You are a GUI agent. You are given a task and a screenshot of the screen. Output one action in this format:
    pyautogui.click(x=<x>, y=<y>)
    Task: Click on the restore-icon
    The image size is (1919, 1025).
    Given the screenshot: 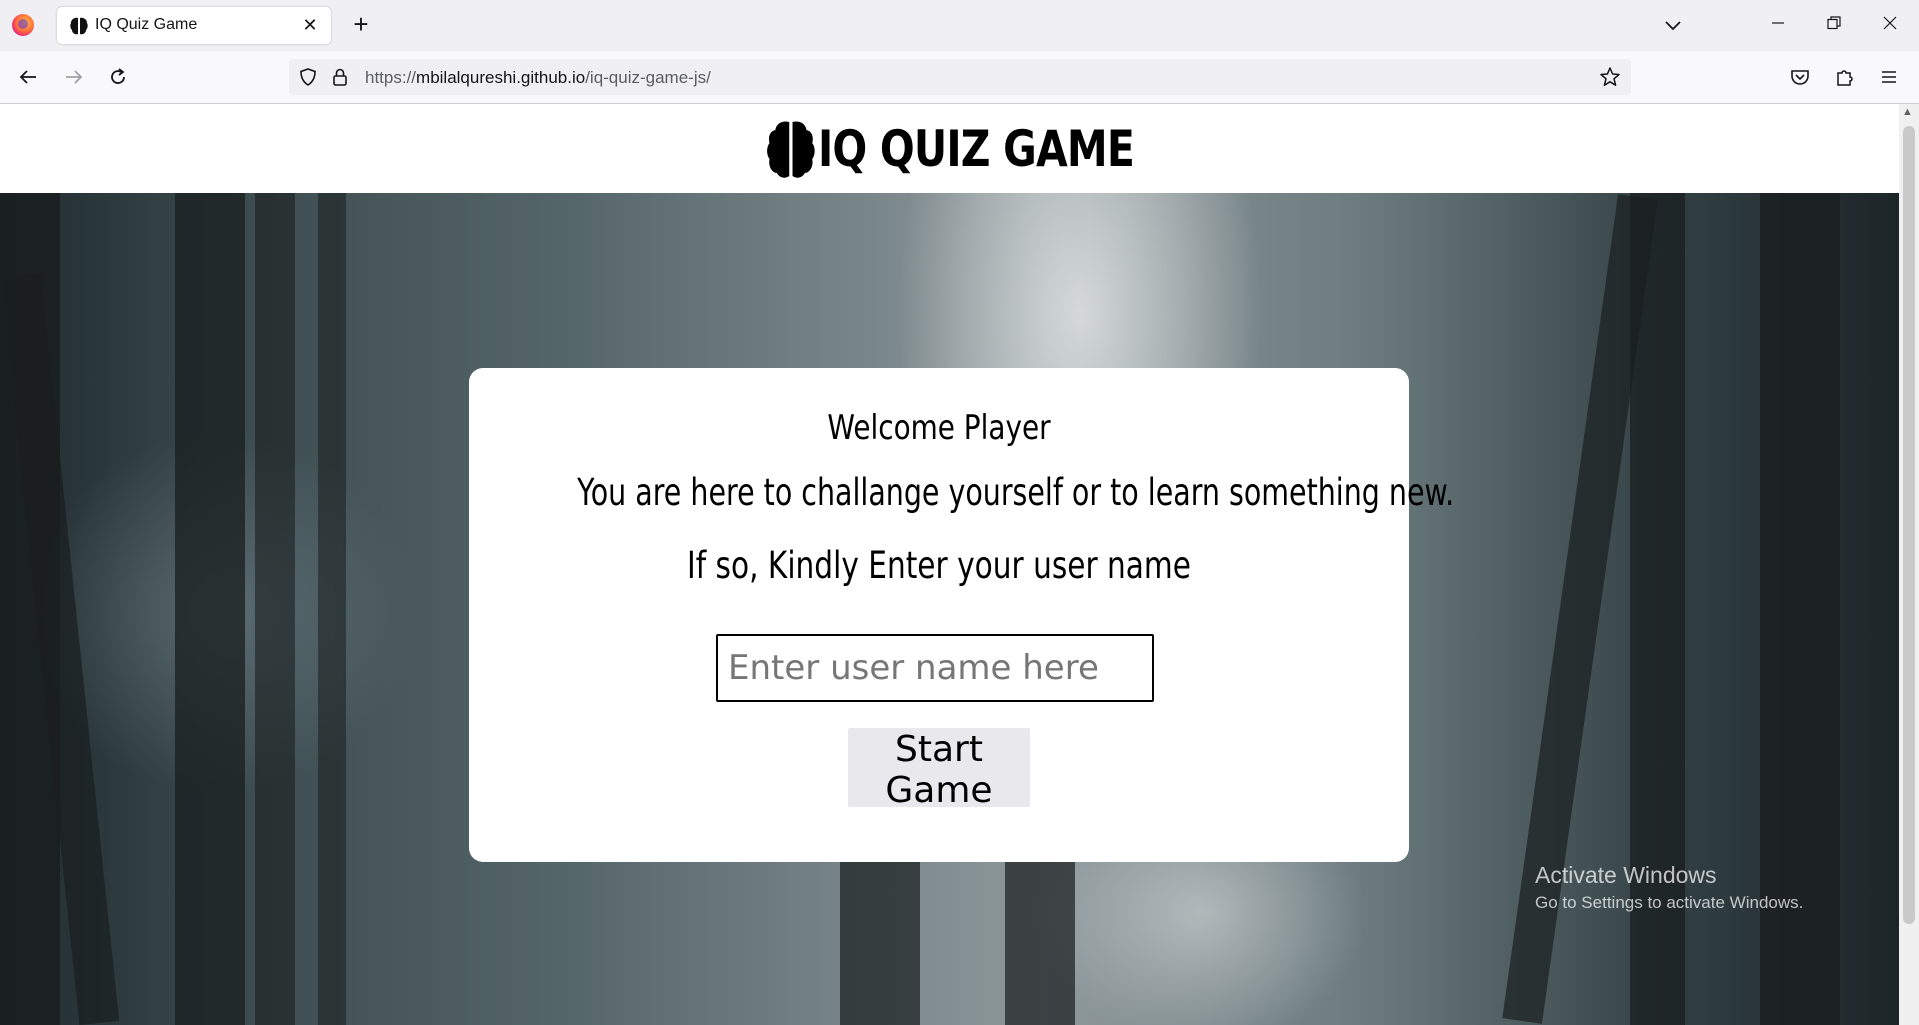 What is the action you would take?
    pyautogui.click(x=1834, y=23)
    